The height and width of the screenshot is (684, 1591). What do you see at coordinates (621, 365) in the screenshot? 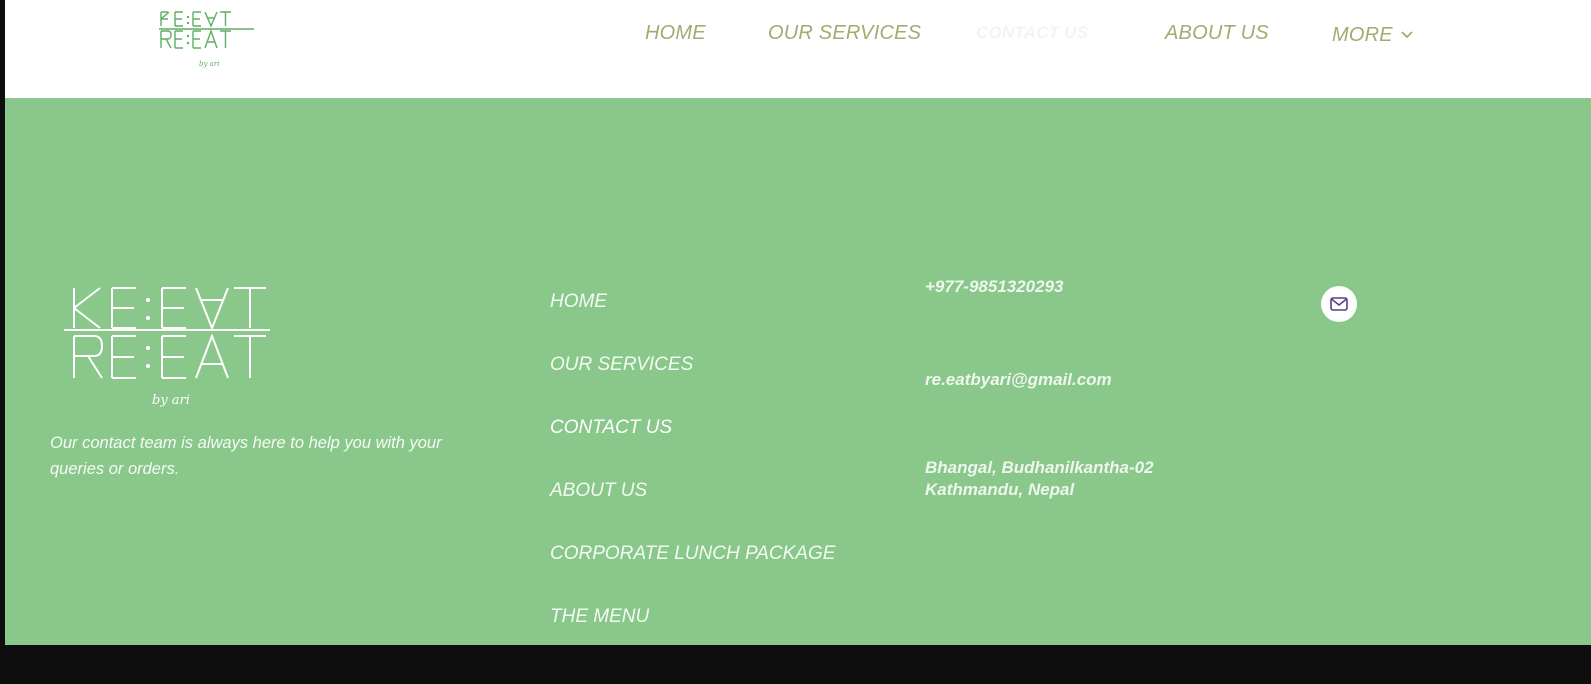
I see `footer-nav-our-services: OUR SERVICES` at bounding box center [621, 365].